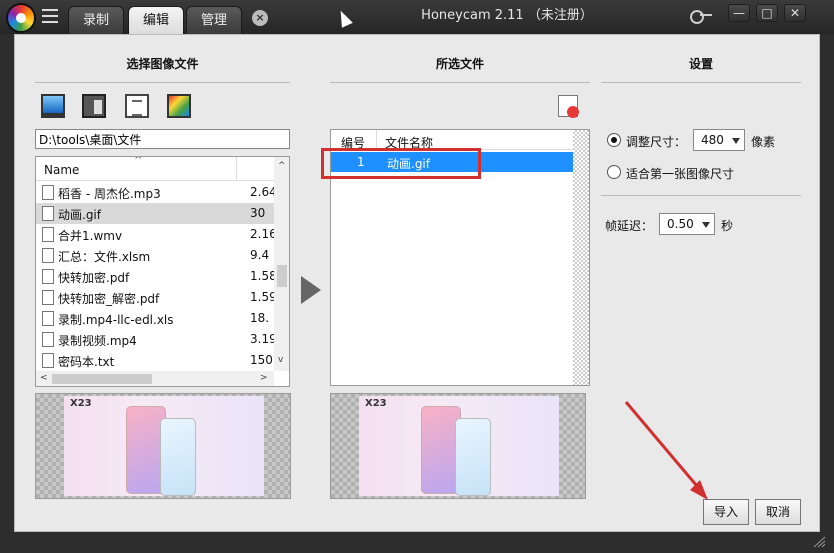 The image size is (834, 553). I want to click on select-image-files-header: 选择图像文件, so click(162, 64).